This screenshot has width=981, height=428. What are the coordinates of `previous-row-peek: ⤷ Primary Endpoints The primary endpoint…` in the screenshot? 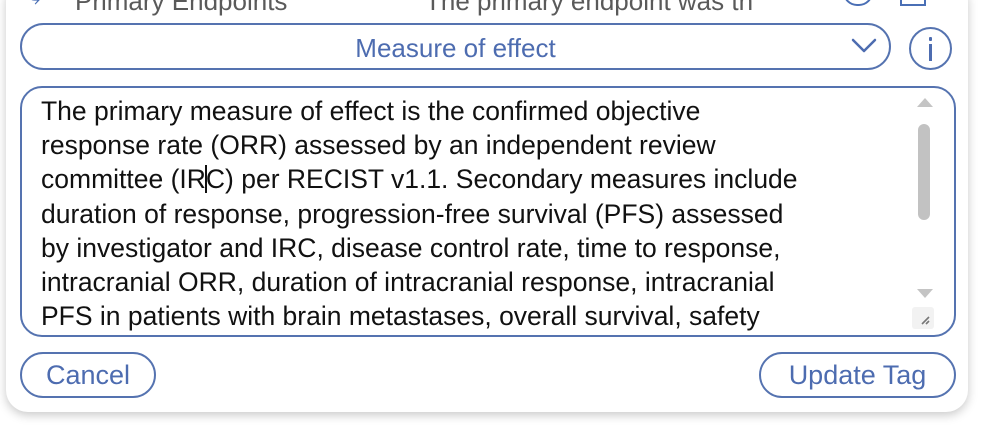 It's located at (490, 8).